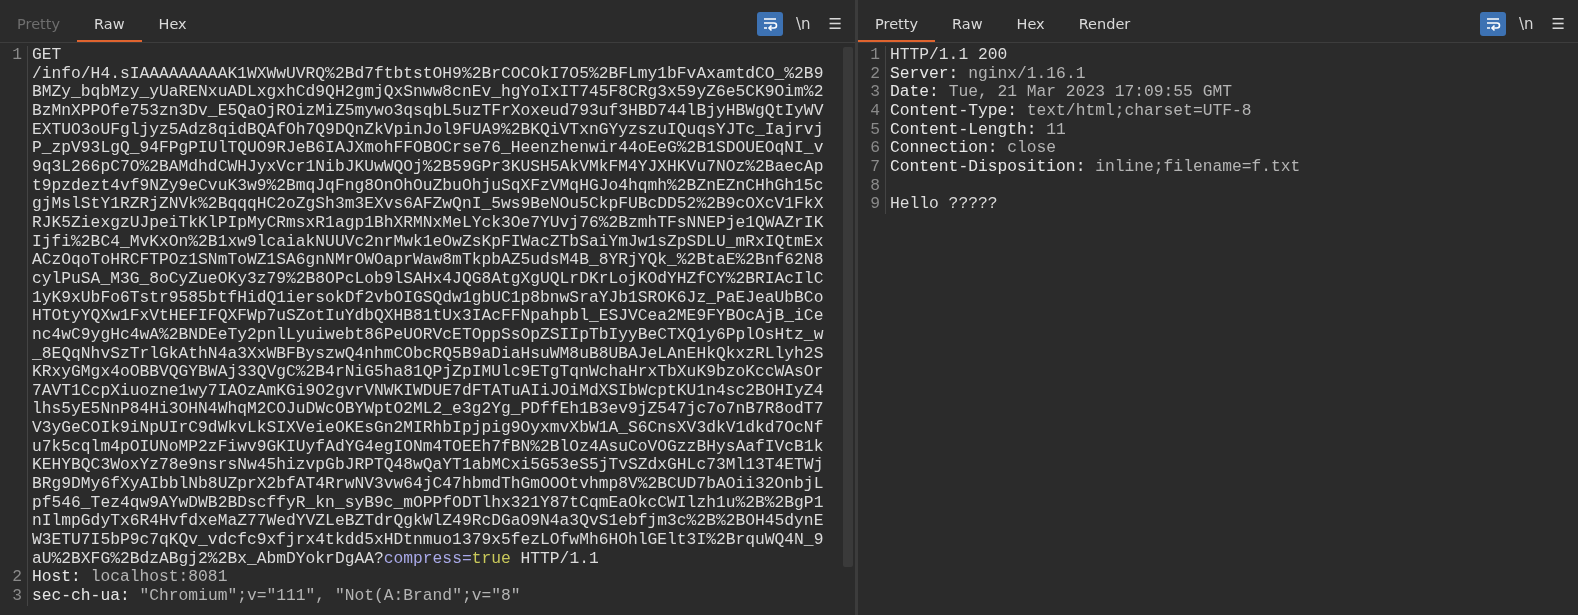 This screenshot has height=615, width=1578. What do you see at coordinates (1095, 167) in the screenshot?
I see `code-line: Content-Disposition: inline;filename=f.txt` at bounding box center [1095, 167].